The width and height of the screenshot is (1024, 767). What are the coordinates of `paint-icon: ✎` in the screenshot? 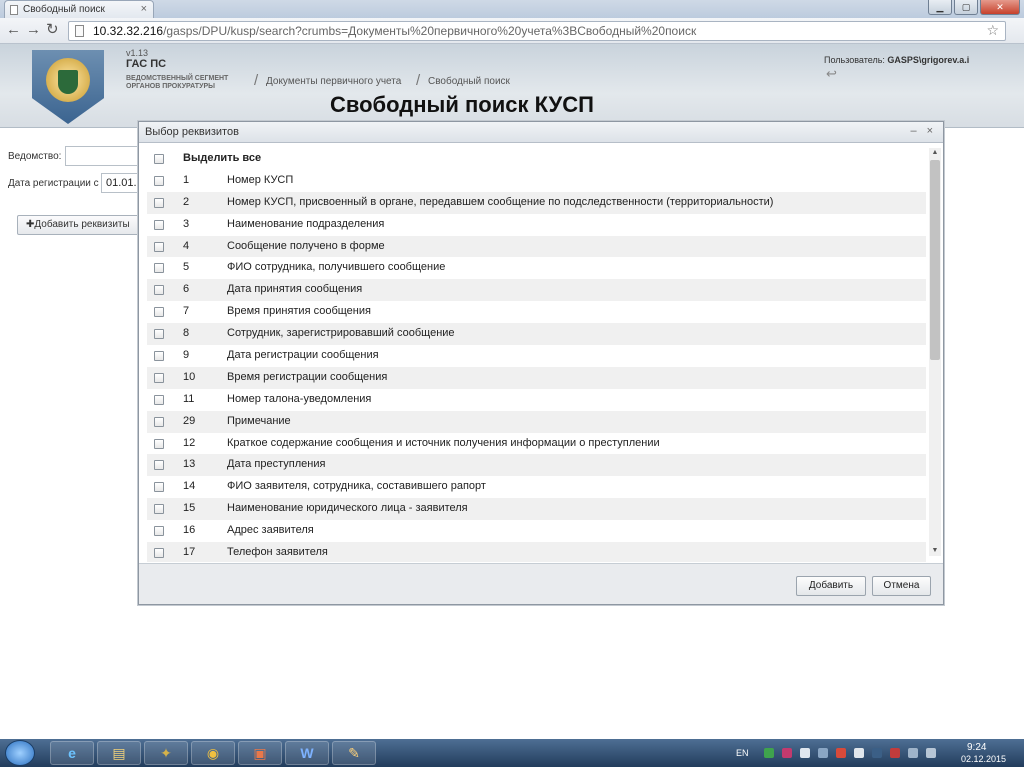 It's located at (354, 753).